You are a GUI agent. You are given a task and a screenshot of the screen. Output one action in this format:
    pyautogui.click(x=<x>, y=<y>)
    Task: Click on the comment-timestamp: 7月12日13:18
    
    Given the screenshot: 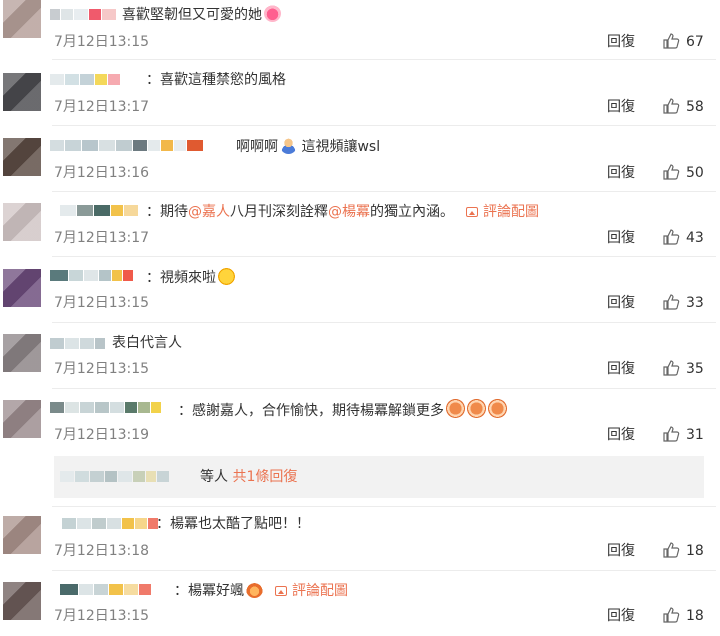 What is the action you would take?
    pyautogui.click(x=102, y=551)
    